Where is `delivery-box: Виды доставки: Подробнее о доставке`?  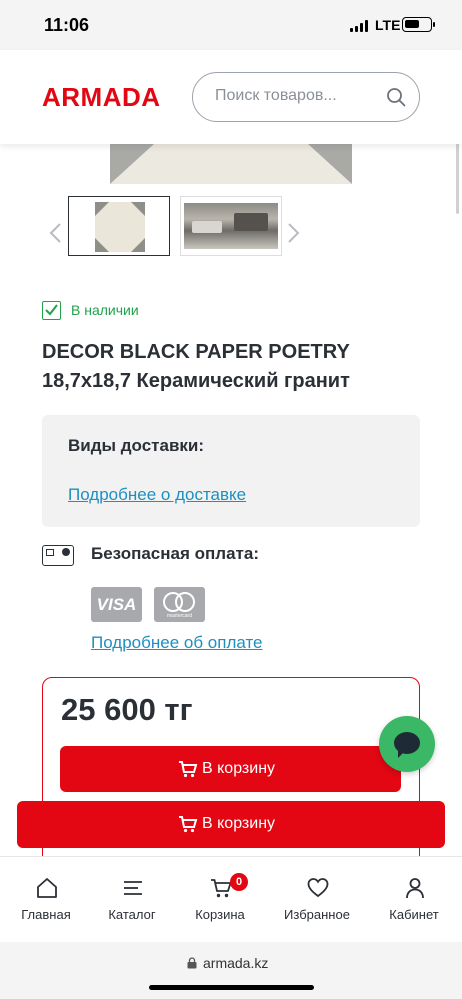 delivery-box: Виды доставки: Подробнее о доставке is located at coordinates (231, 471).